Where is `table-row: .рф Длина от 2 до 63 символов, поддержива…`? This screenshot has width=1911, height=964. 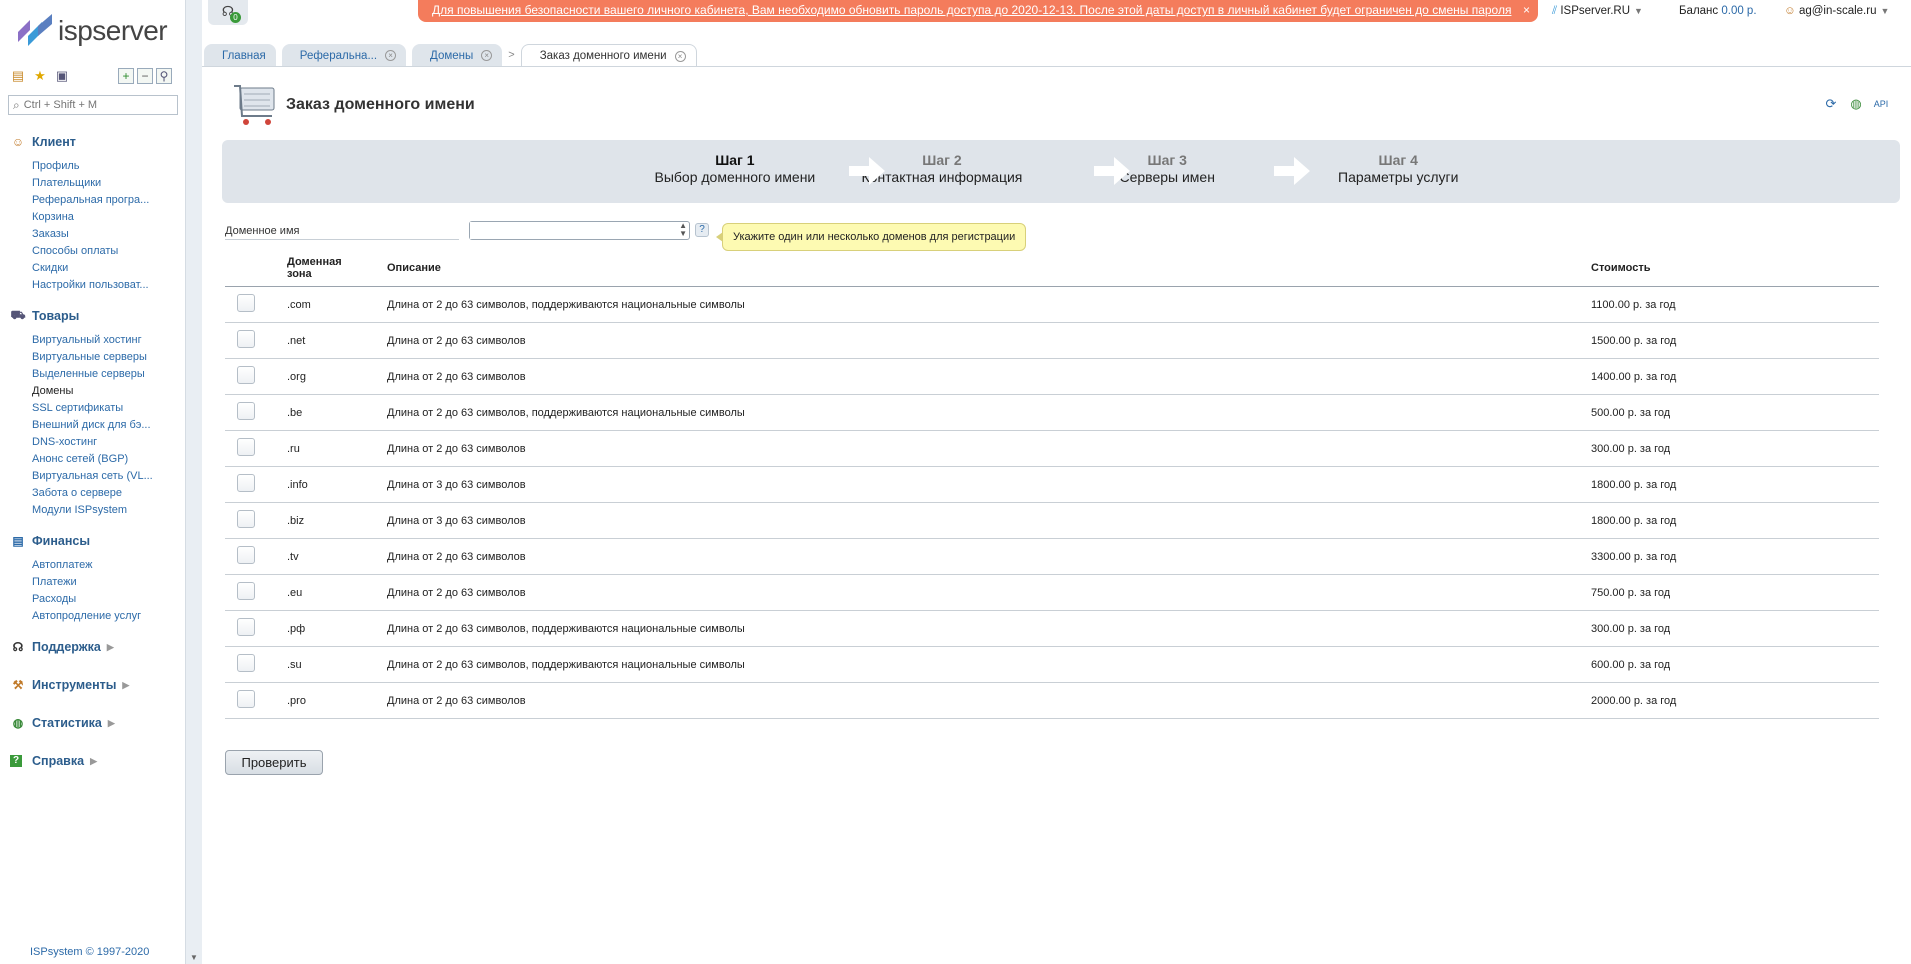 table-row: .рф Длина от 2 до 63 символов, поддержива… is located at coordinates (1052, 629).